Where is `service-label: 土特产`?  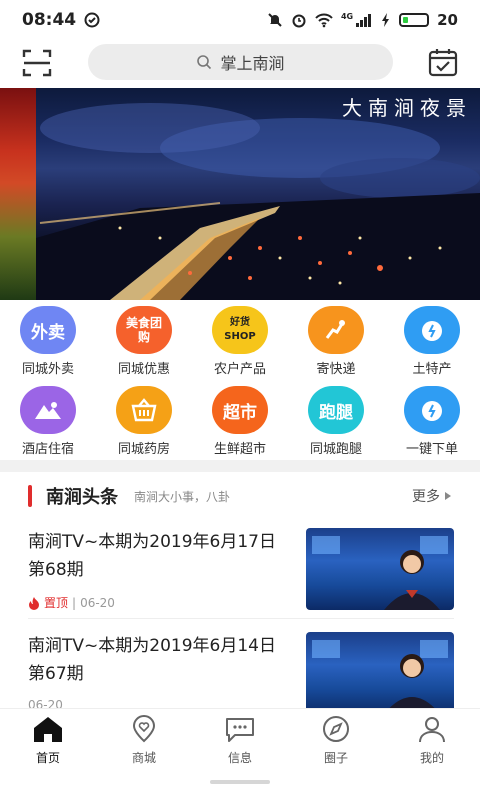 service-label: 土特产 is located at coordinates (432, 369).